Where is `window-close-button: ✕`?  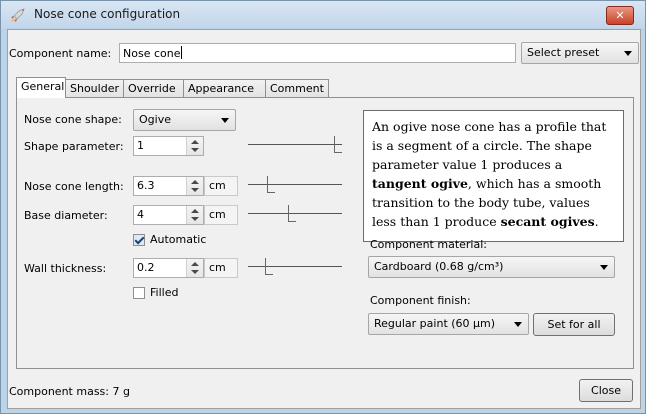
window-close-button: ✕ is located at coordinates (620, 15).